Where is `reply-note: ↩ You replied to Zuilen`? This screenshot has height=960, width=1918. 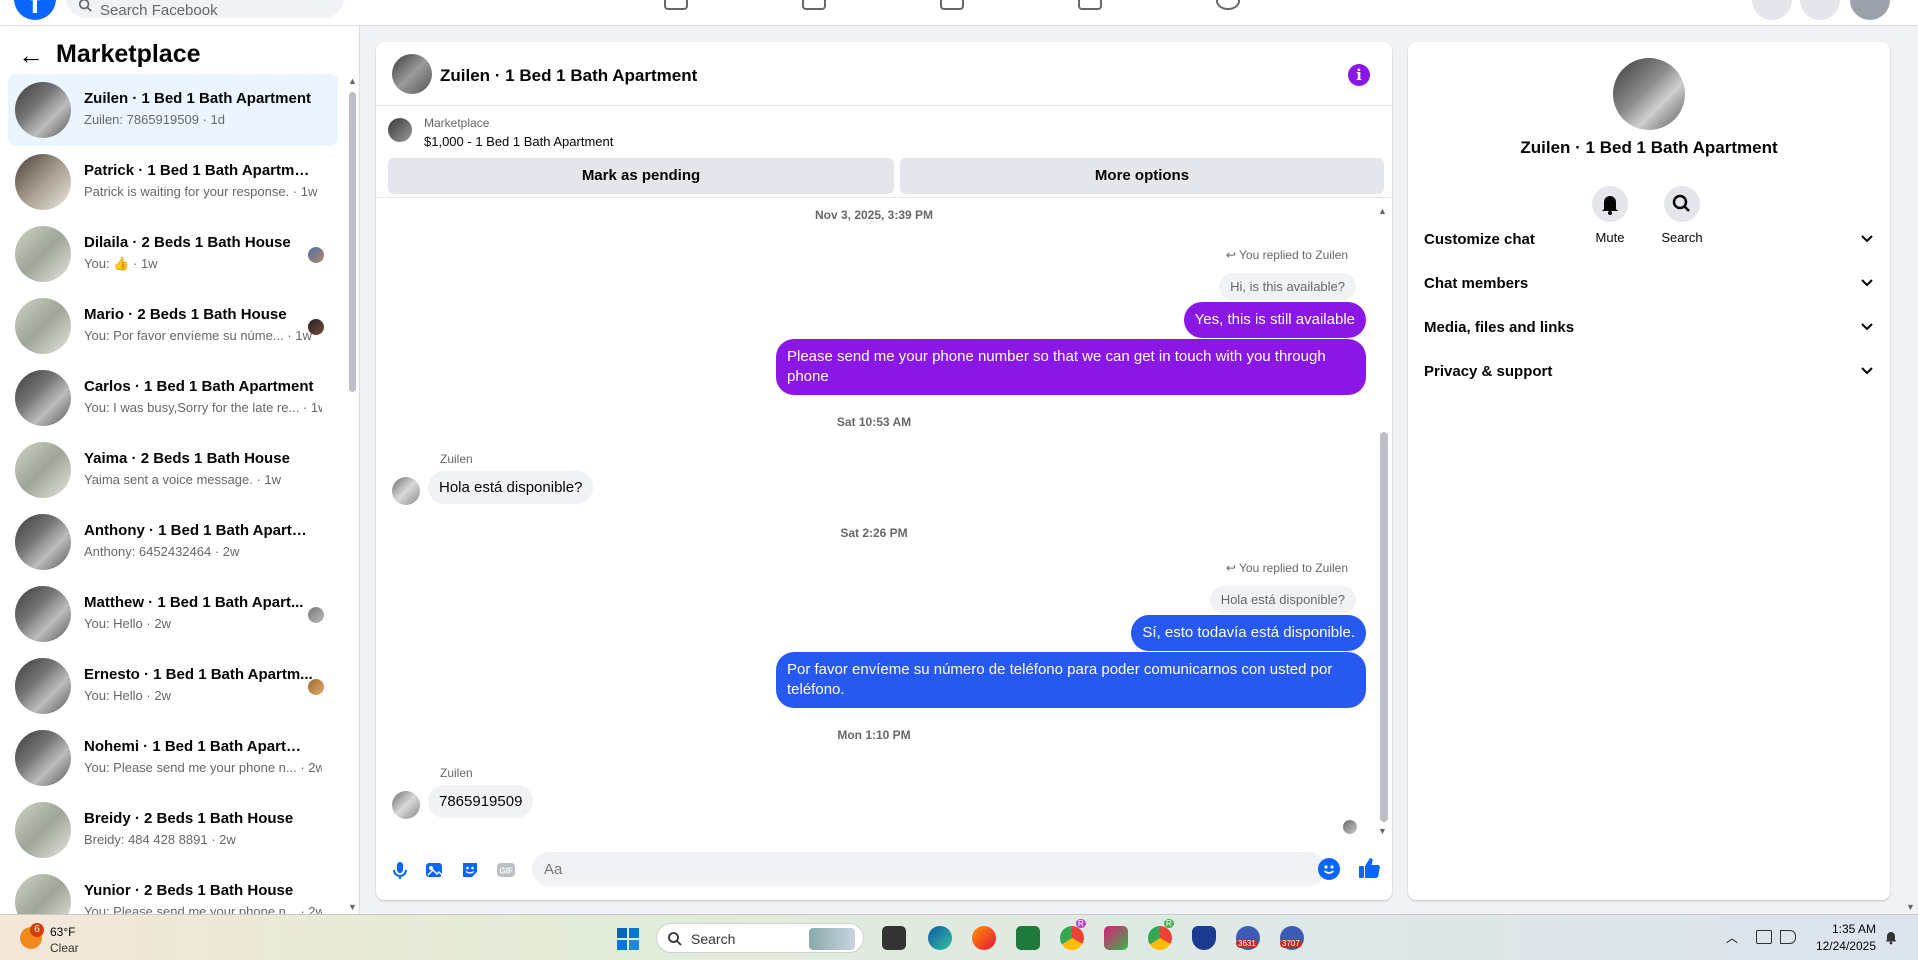
reply-note: ↩ You replied to Zuilen is located at coordinates (1287, 568).